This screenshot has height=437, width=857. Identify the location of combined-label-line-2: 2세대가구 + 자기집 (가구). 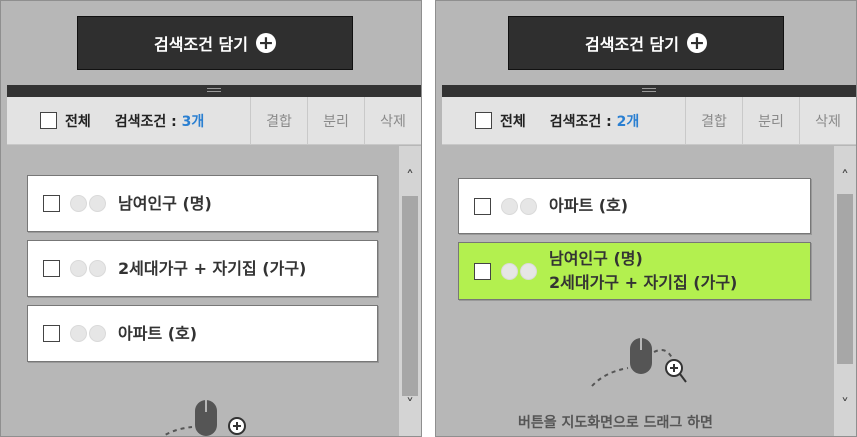
(643, 282).